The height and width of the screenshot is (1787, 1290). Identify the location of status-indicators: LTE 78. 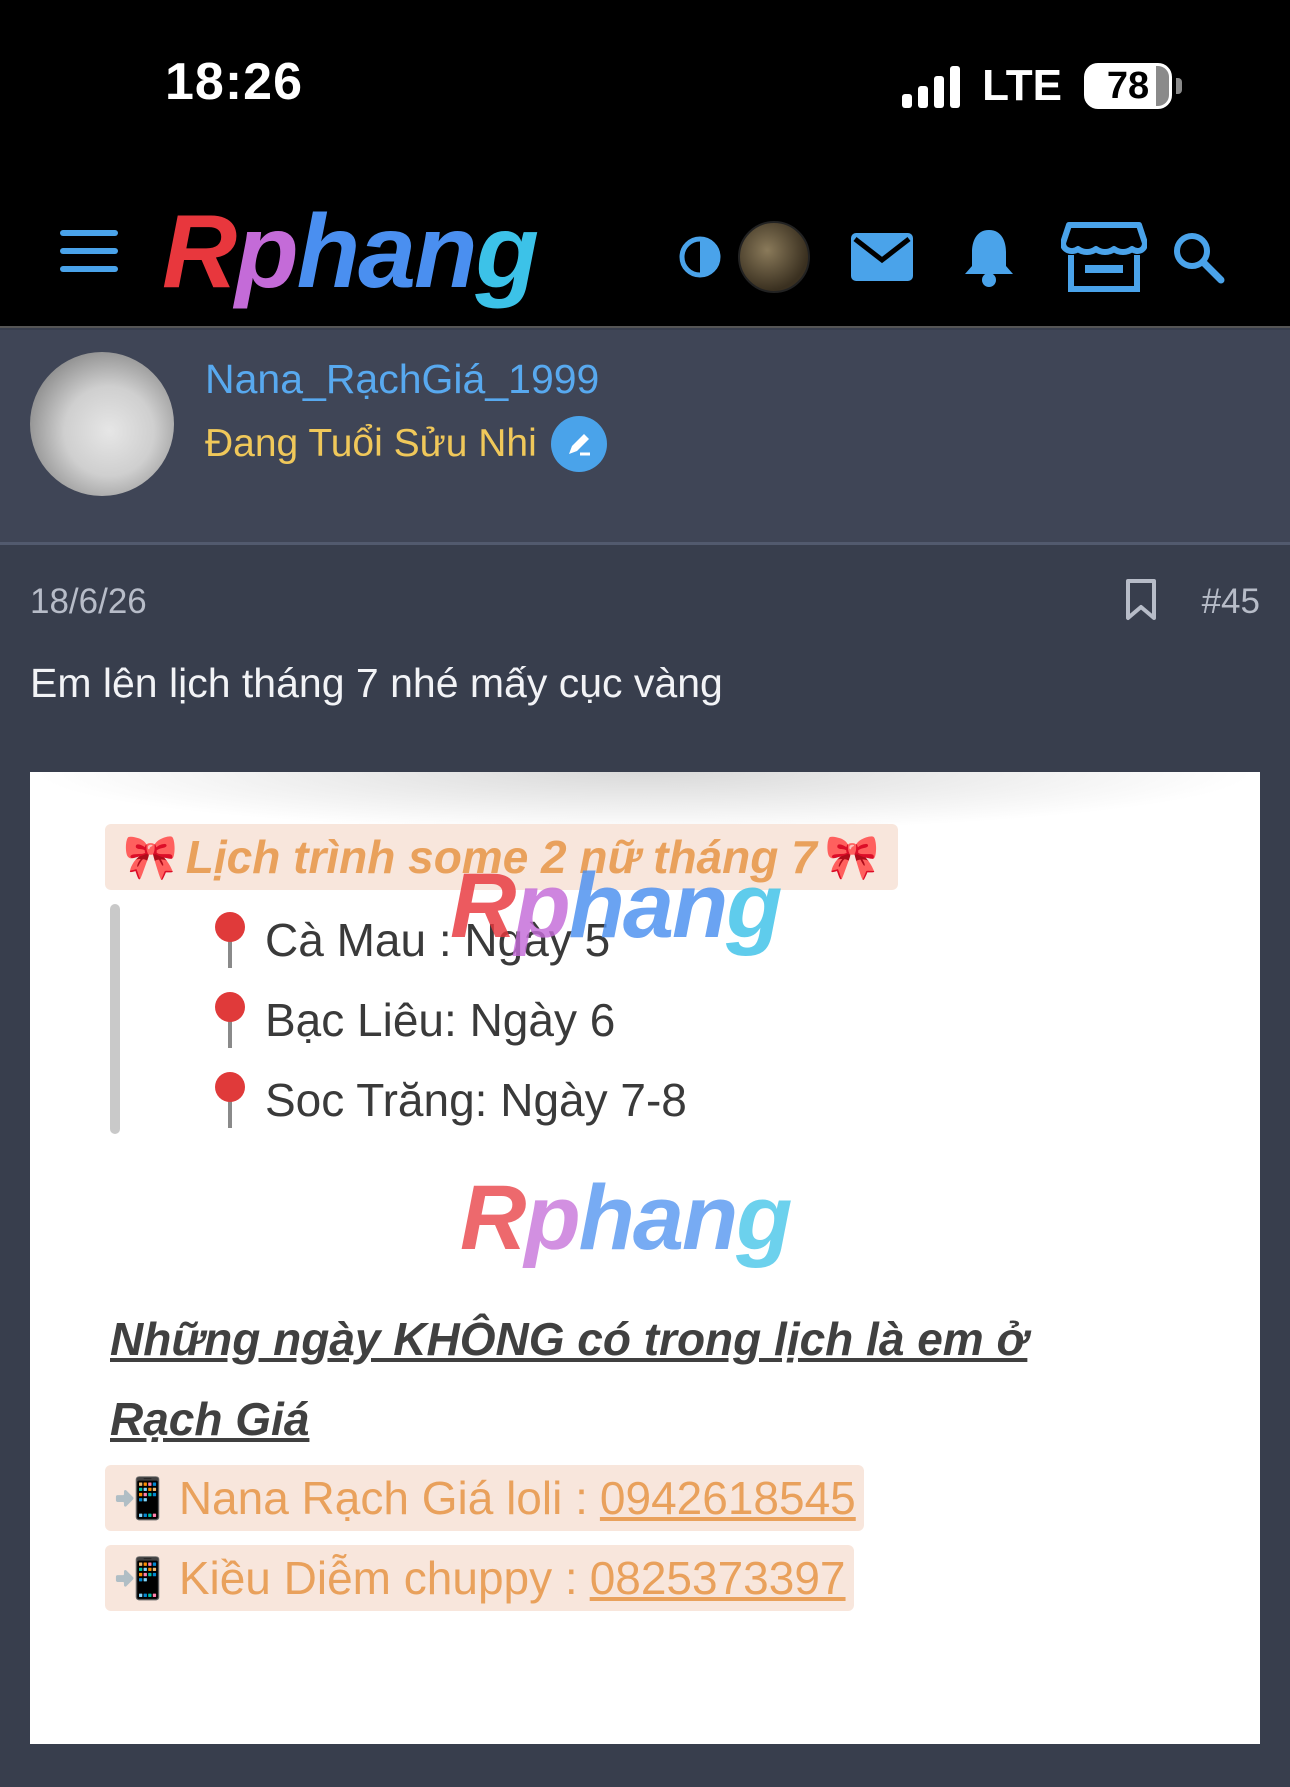
(1042, 86).